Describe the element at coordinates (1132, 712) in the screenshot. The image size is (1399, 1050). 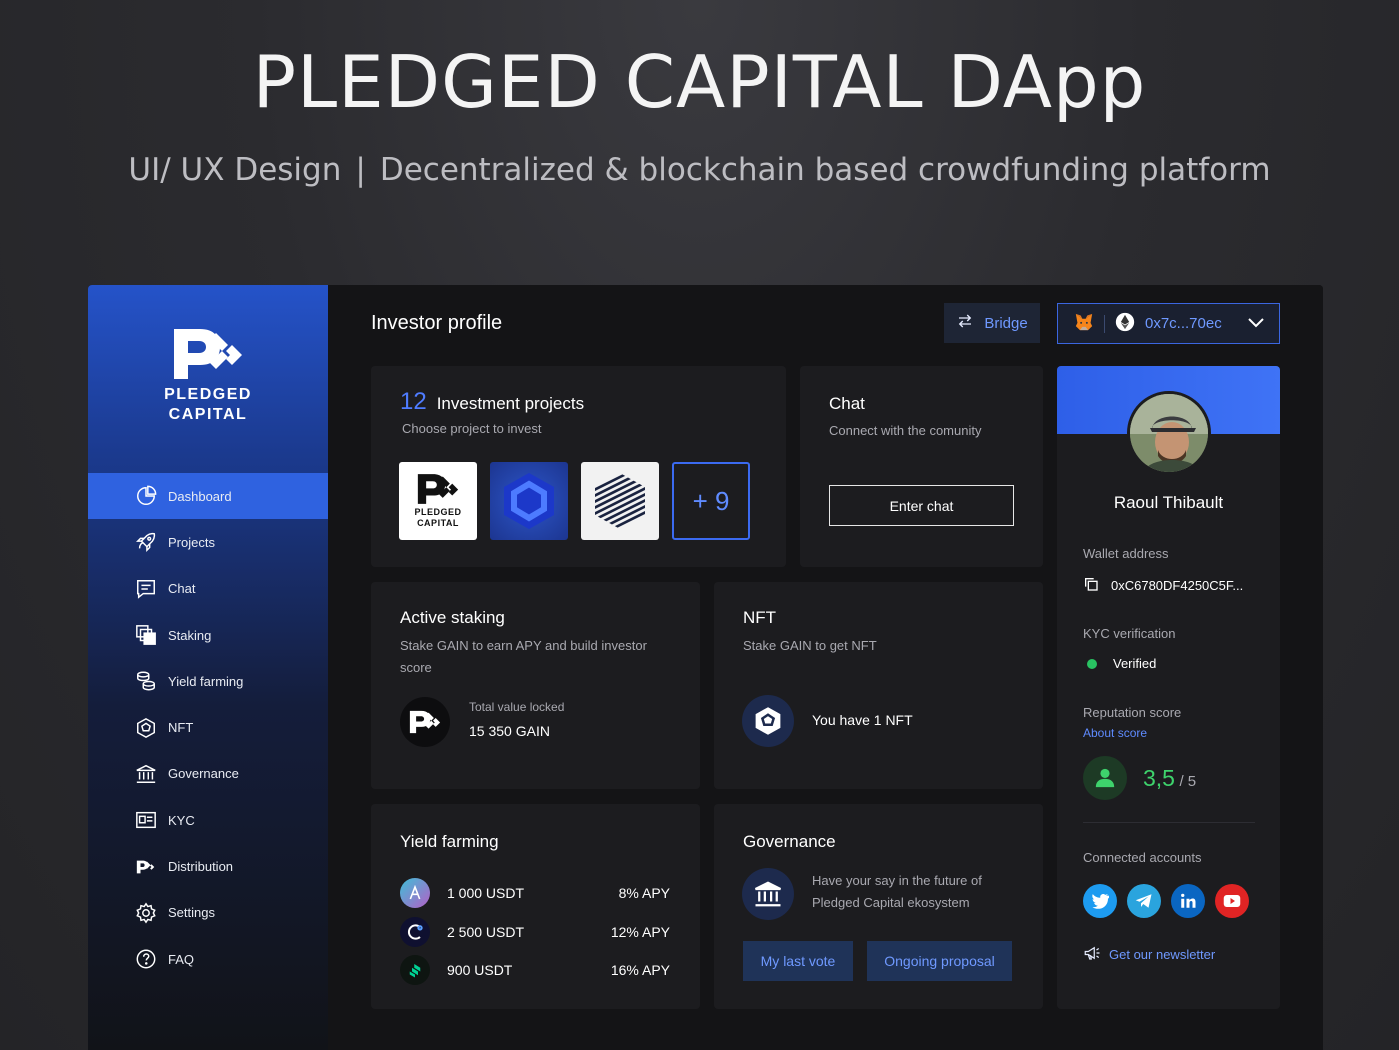
I see `reputation-label: Reputation score` at that location.